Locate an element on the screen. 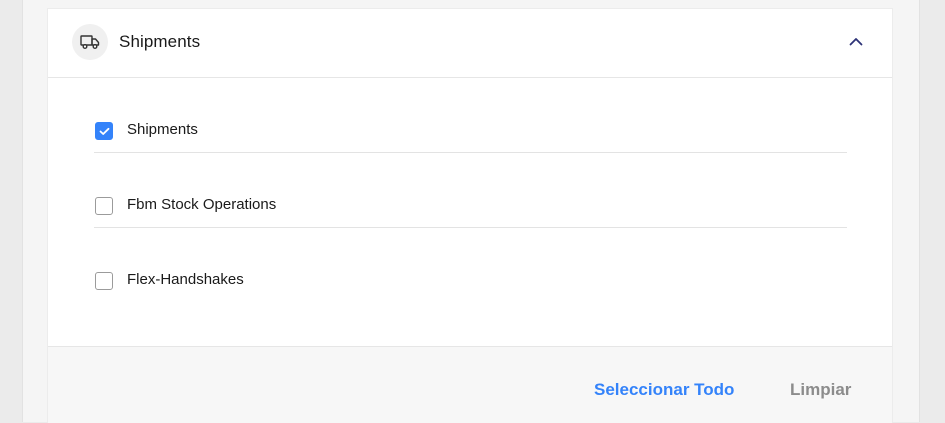 This screenshot has width=945, height=423. option-label: Fbm Stock Operations is located at coordinates (202, 204).